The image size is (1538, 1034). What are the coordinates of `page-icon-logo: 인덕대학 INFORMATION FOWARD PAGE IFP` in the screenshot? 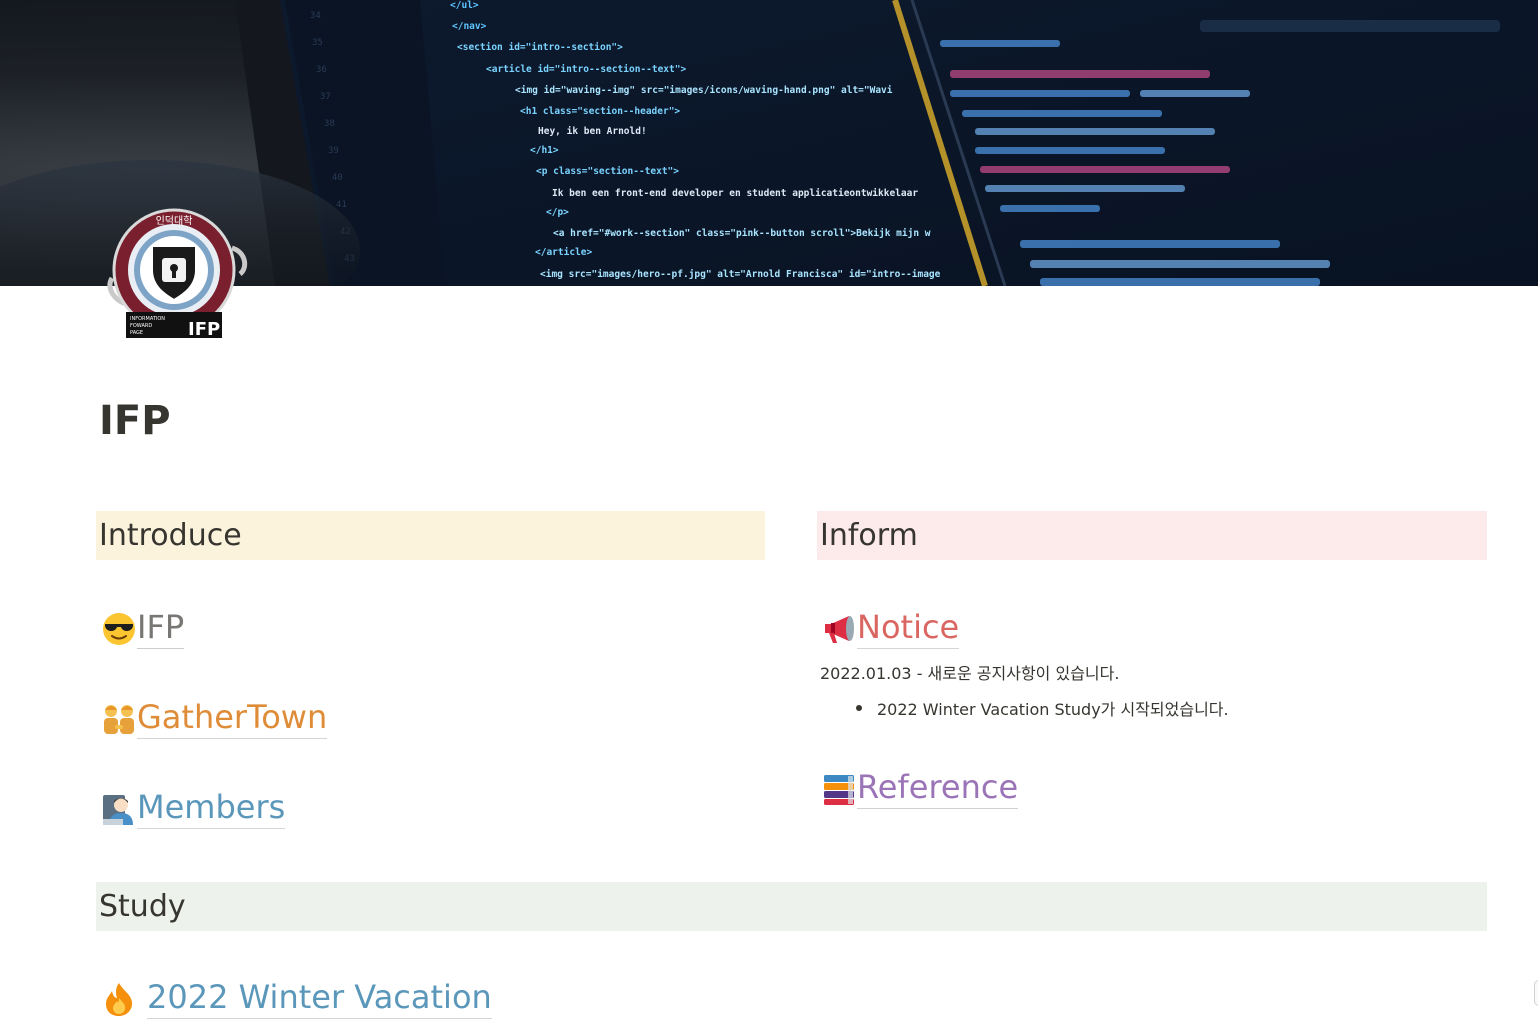 It's located at (177, 275).